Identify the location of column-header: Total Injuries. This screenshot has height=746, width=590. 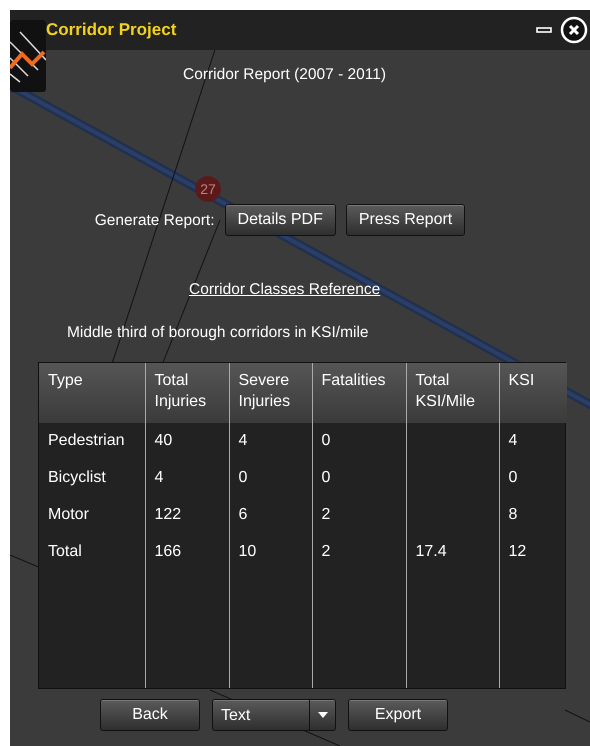
(187, 392).